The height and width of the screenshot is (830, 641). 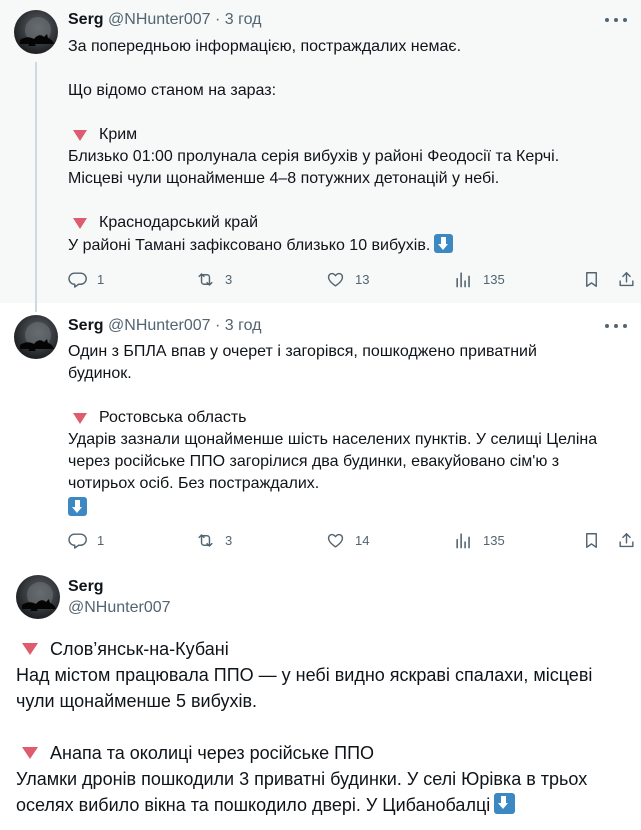 What do you see at coordinates (344, 223) in the screenshot?
I see `section-heading: Краснодарський край` at bounding box center [344, 223].